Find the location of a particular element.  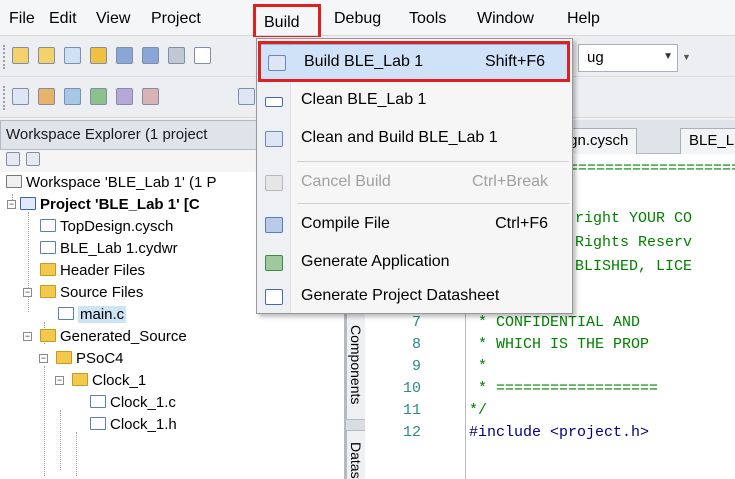

toolbar-overflow-icon: ▼ is located at coordinates (686, 57).